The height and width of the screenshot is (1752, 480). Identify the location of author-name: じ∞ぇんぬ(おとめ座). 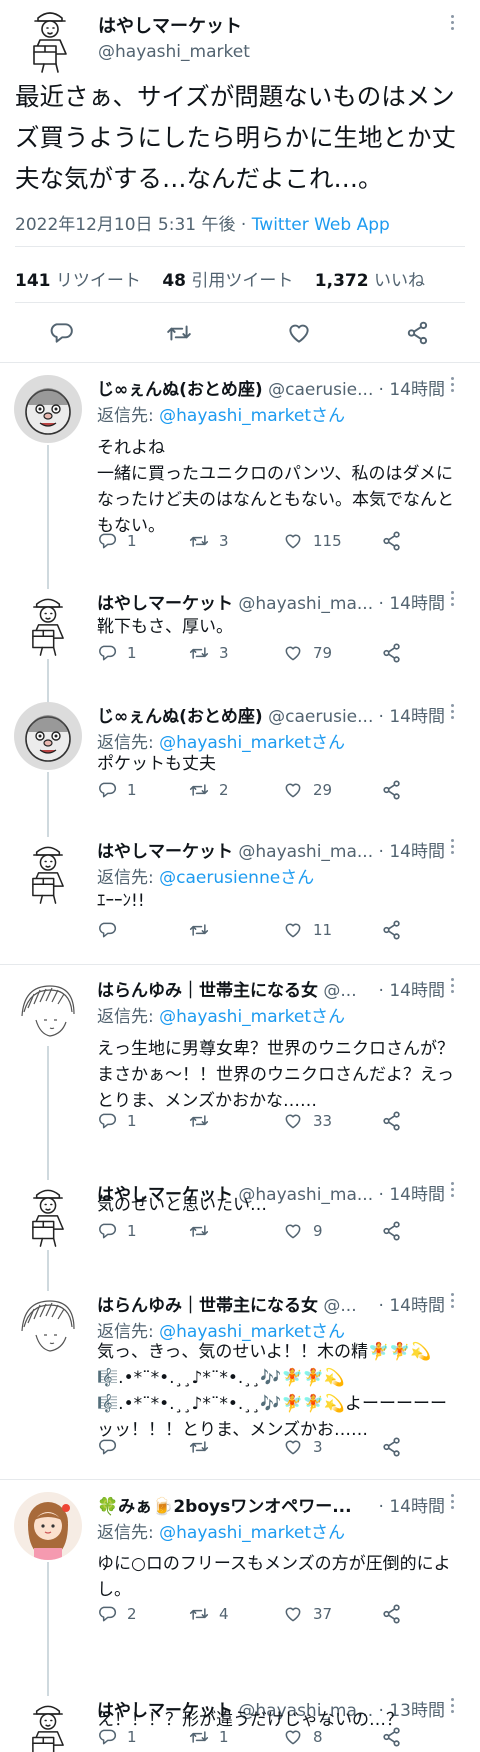
(180, 717).